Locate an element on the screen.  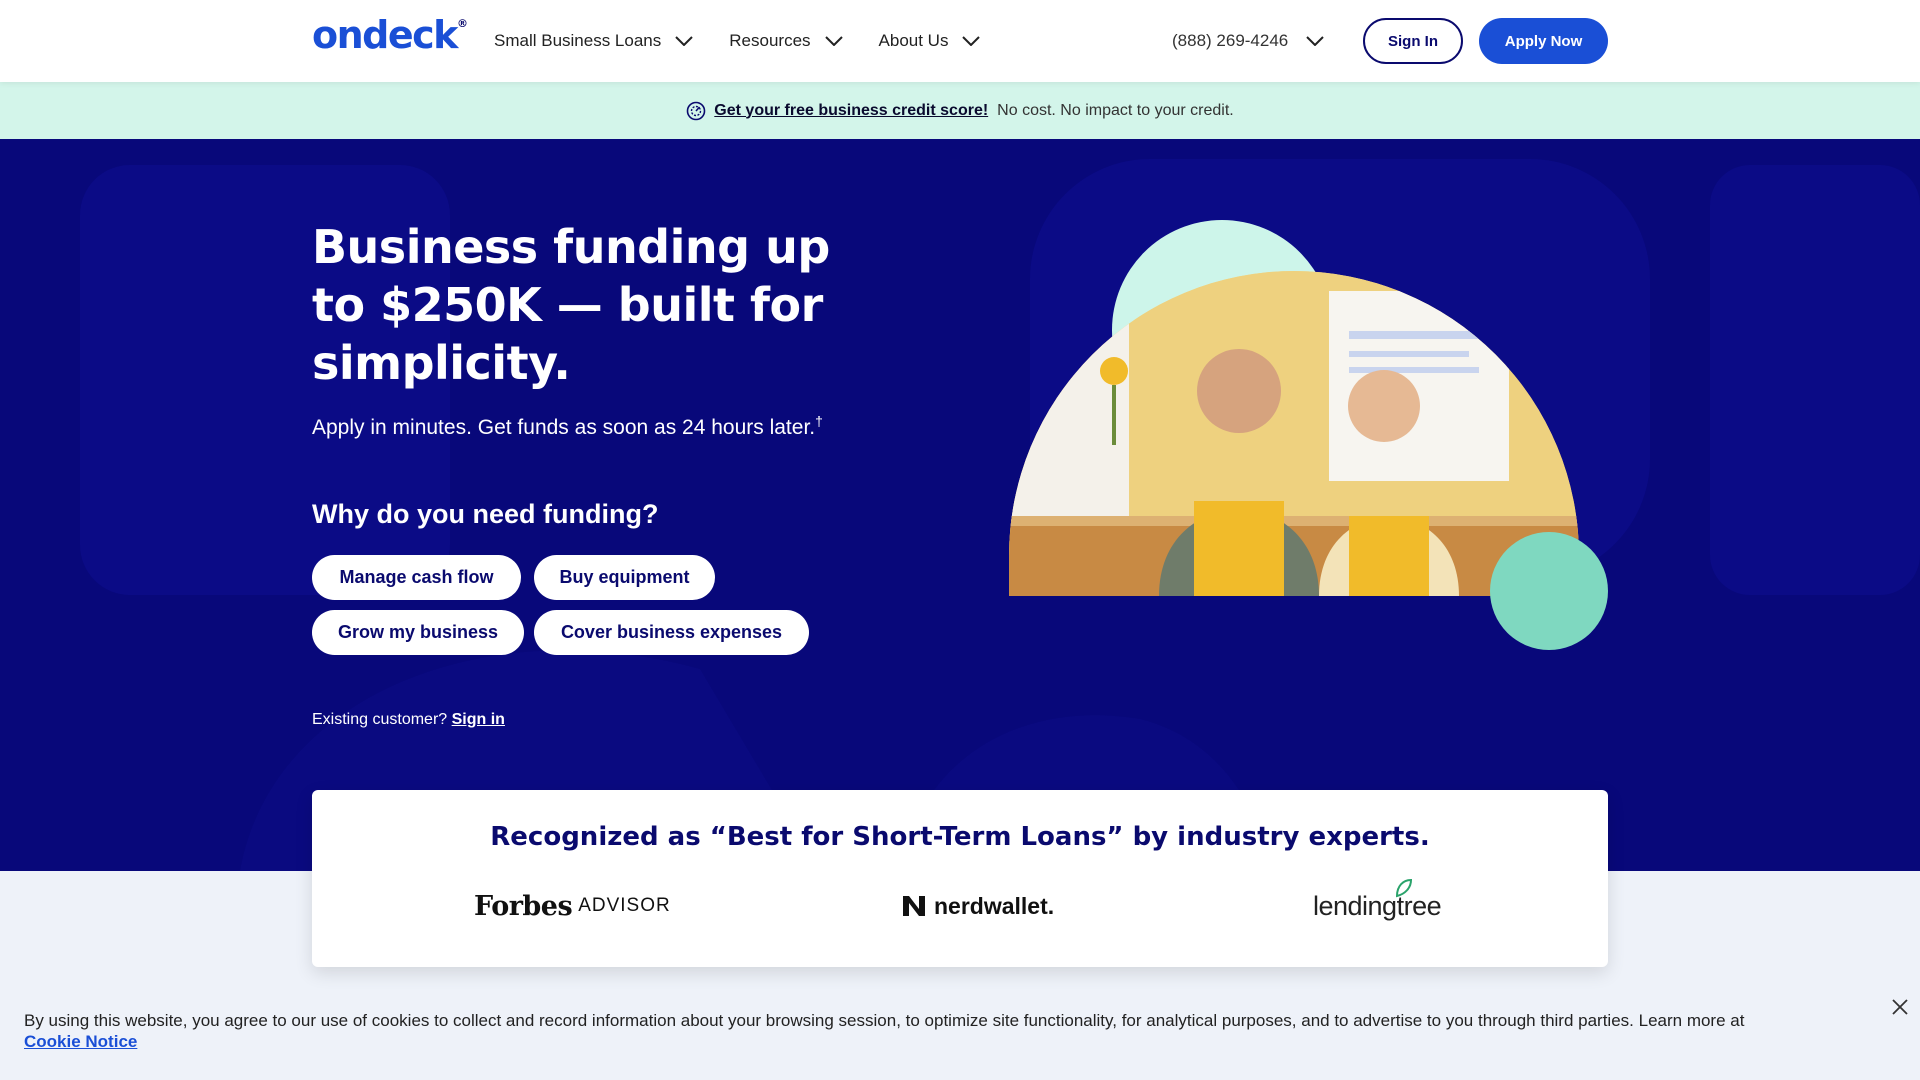
logo-text: ondeck is located at coordinates (385, 35).